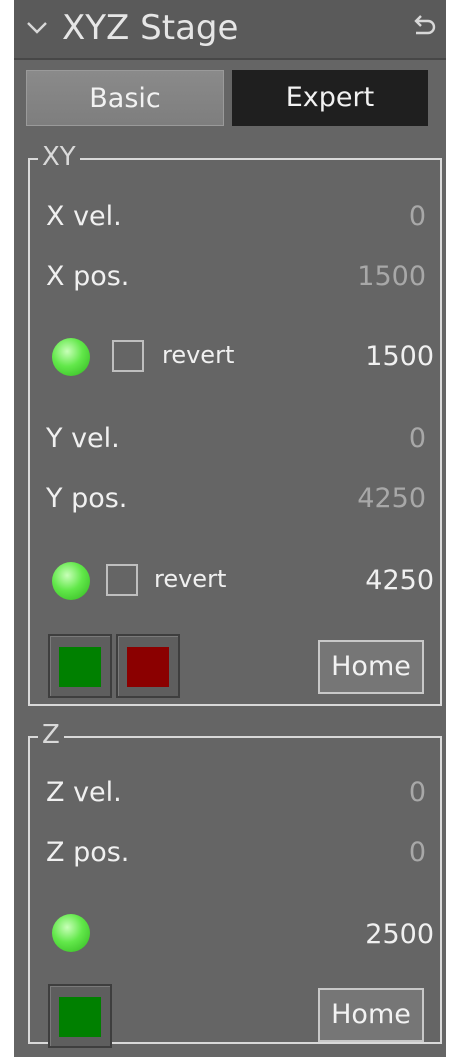  What do you see at coordinates (417, 792) in the screenshot?
I see `z-vel-value: 0` at bounding box center [417, 792].